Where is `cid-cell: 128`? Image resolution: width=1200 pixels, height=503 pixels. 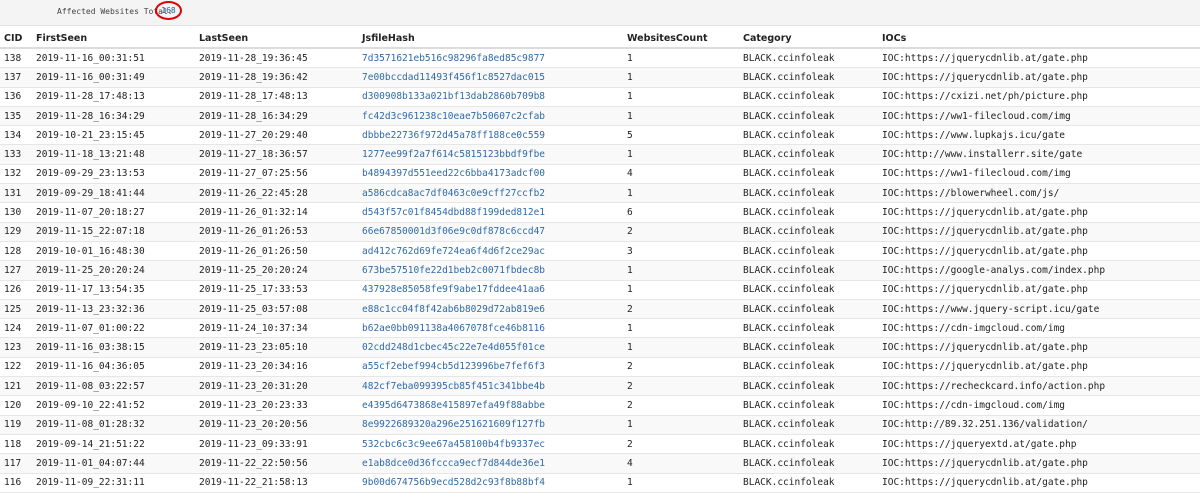
cid-cell: 128 is located at coordinates (16, 251).